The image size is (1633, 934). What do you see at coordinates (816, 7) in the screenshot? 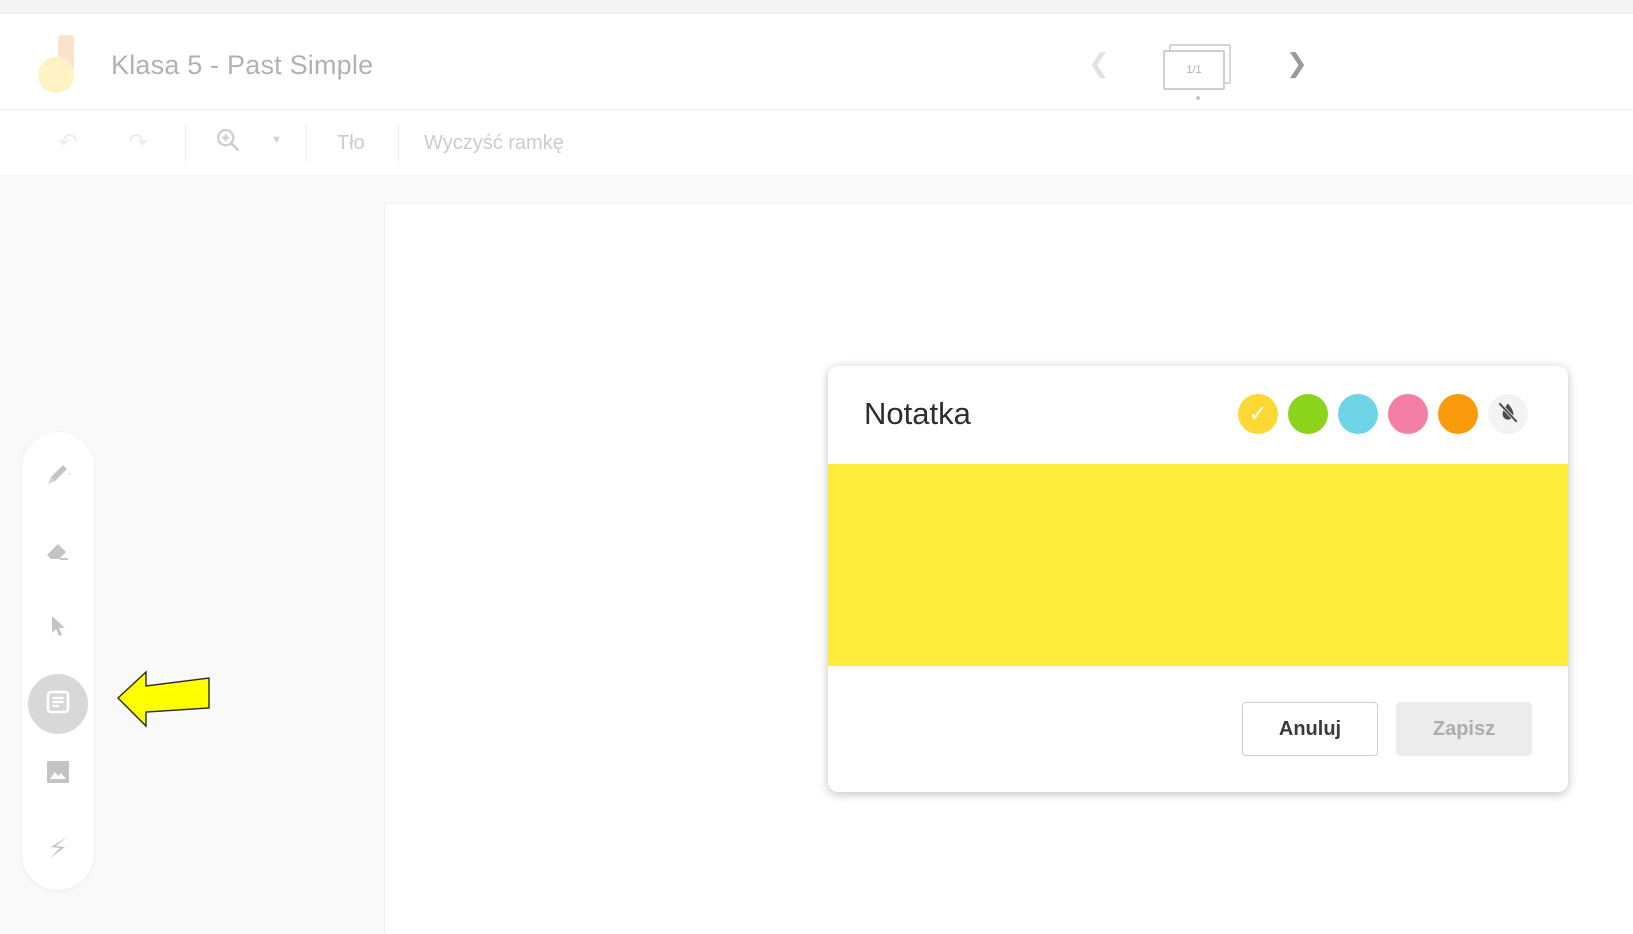
I see `top-strip` at bounding box center [816, 7].